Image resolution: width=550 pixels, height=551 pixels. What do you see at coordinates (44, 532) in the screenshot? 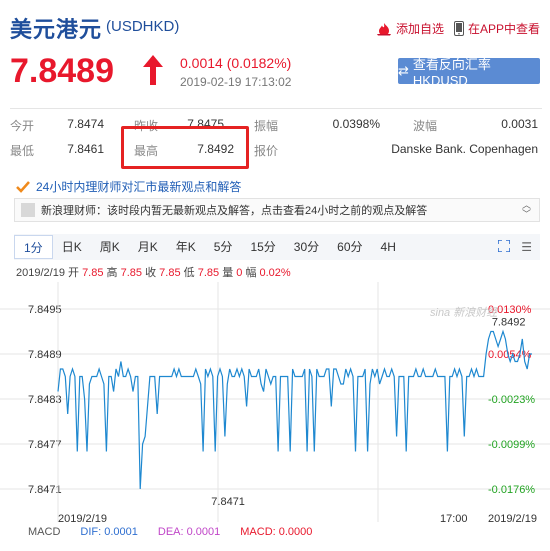
I see `macd-label: MACD` at bounding box center [44, 532].